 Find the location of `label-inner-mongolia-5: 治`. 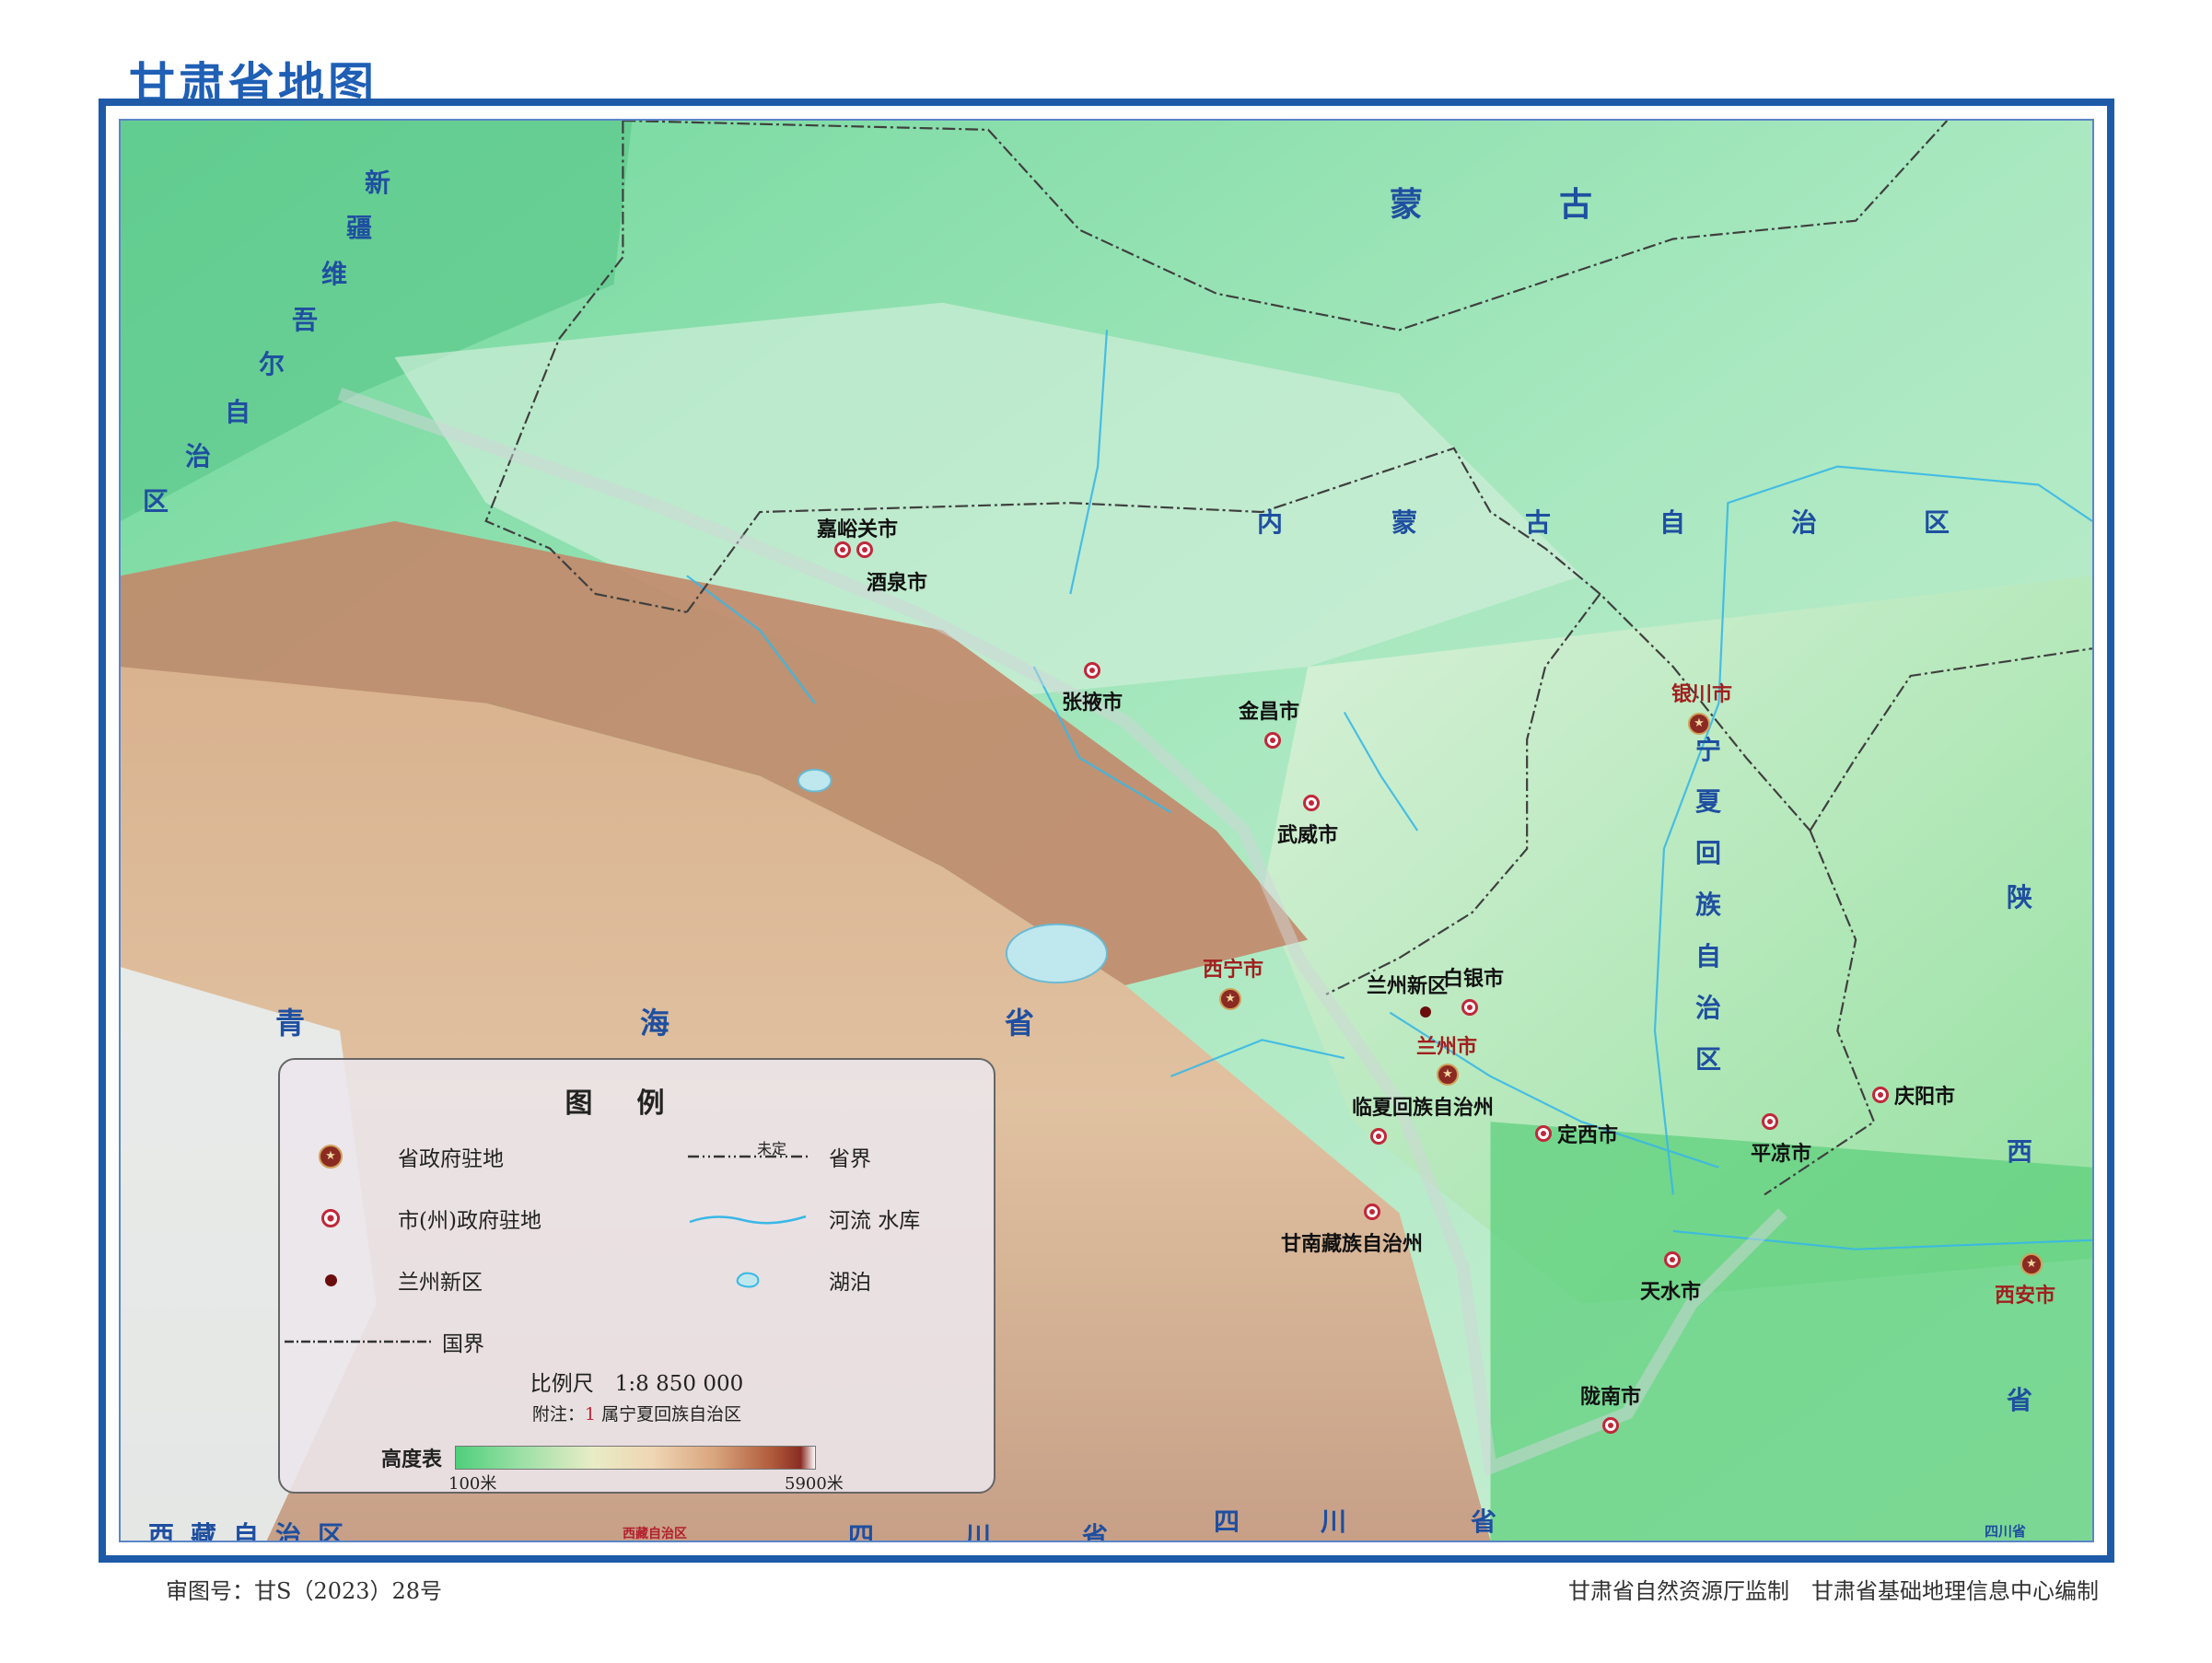

label-inner-mongolia-5: 治 is located at coordinates (1805, 522).